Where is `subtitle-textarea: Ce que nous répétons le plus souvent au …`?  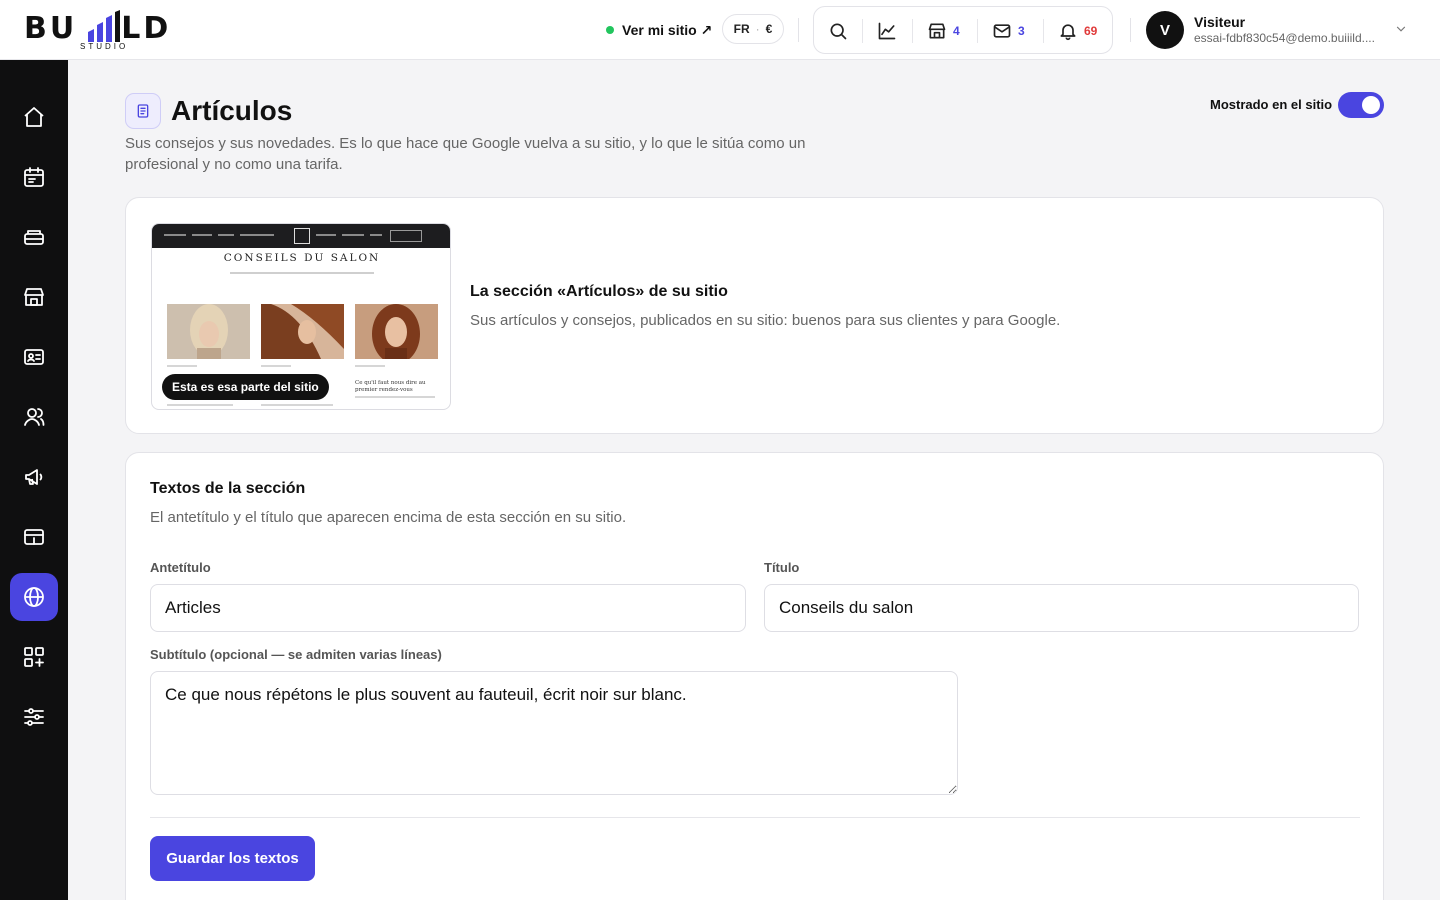 subtitle-textarea: Ce que nous répétons le plus souvent au … is located at coordinates (554, 733).